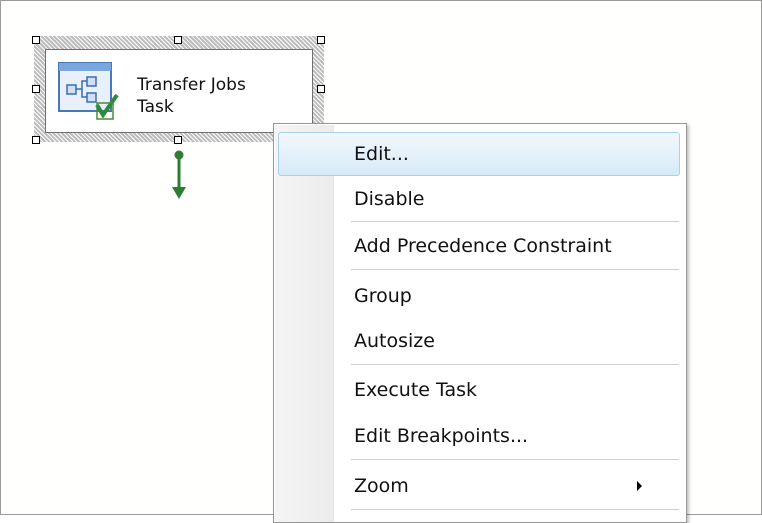 This screenshot has width=762, height=523. I want to click on precedence-arrow-icon, so click(179, 175).